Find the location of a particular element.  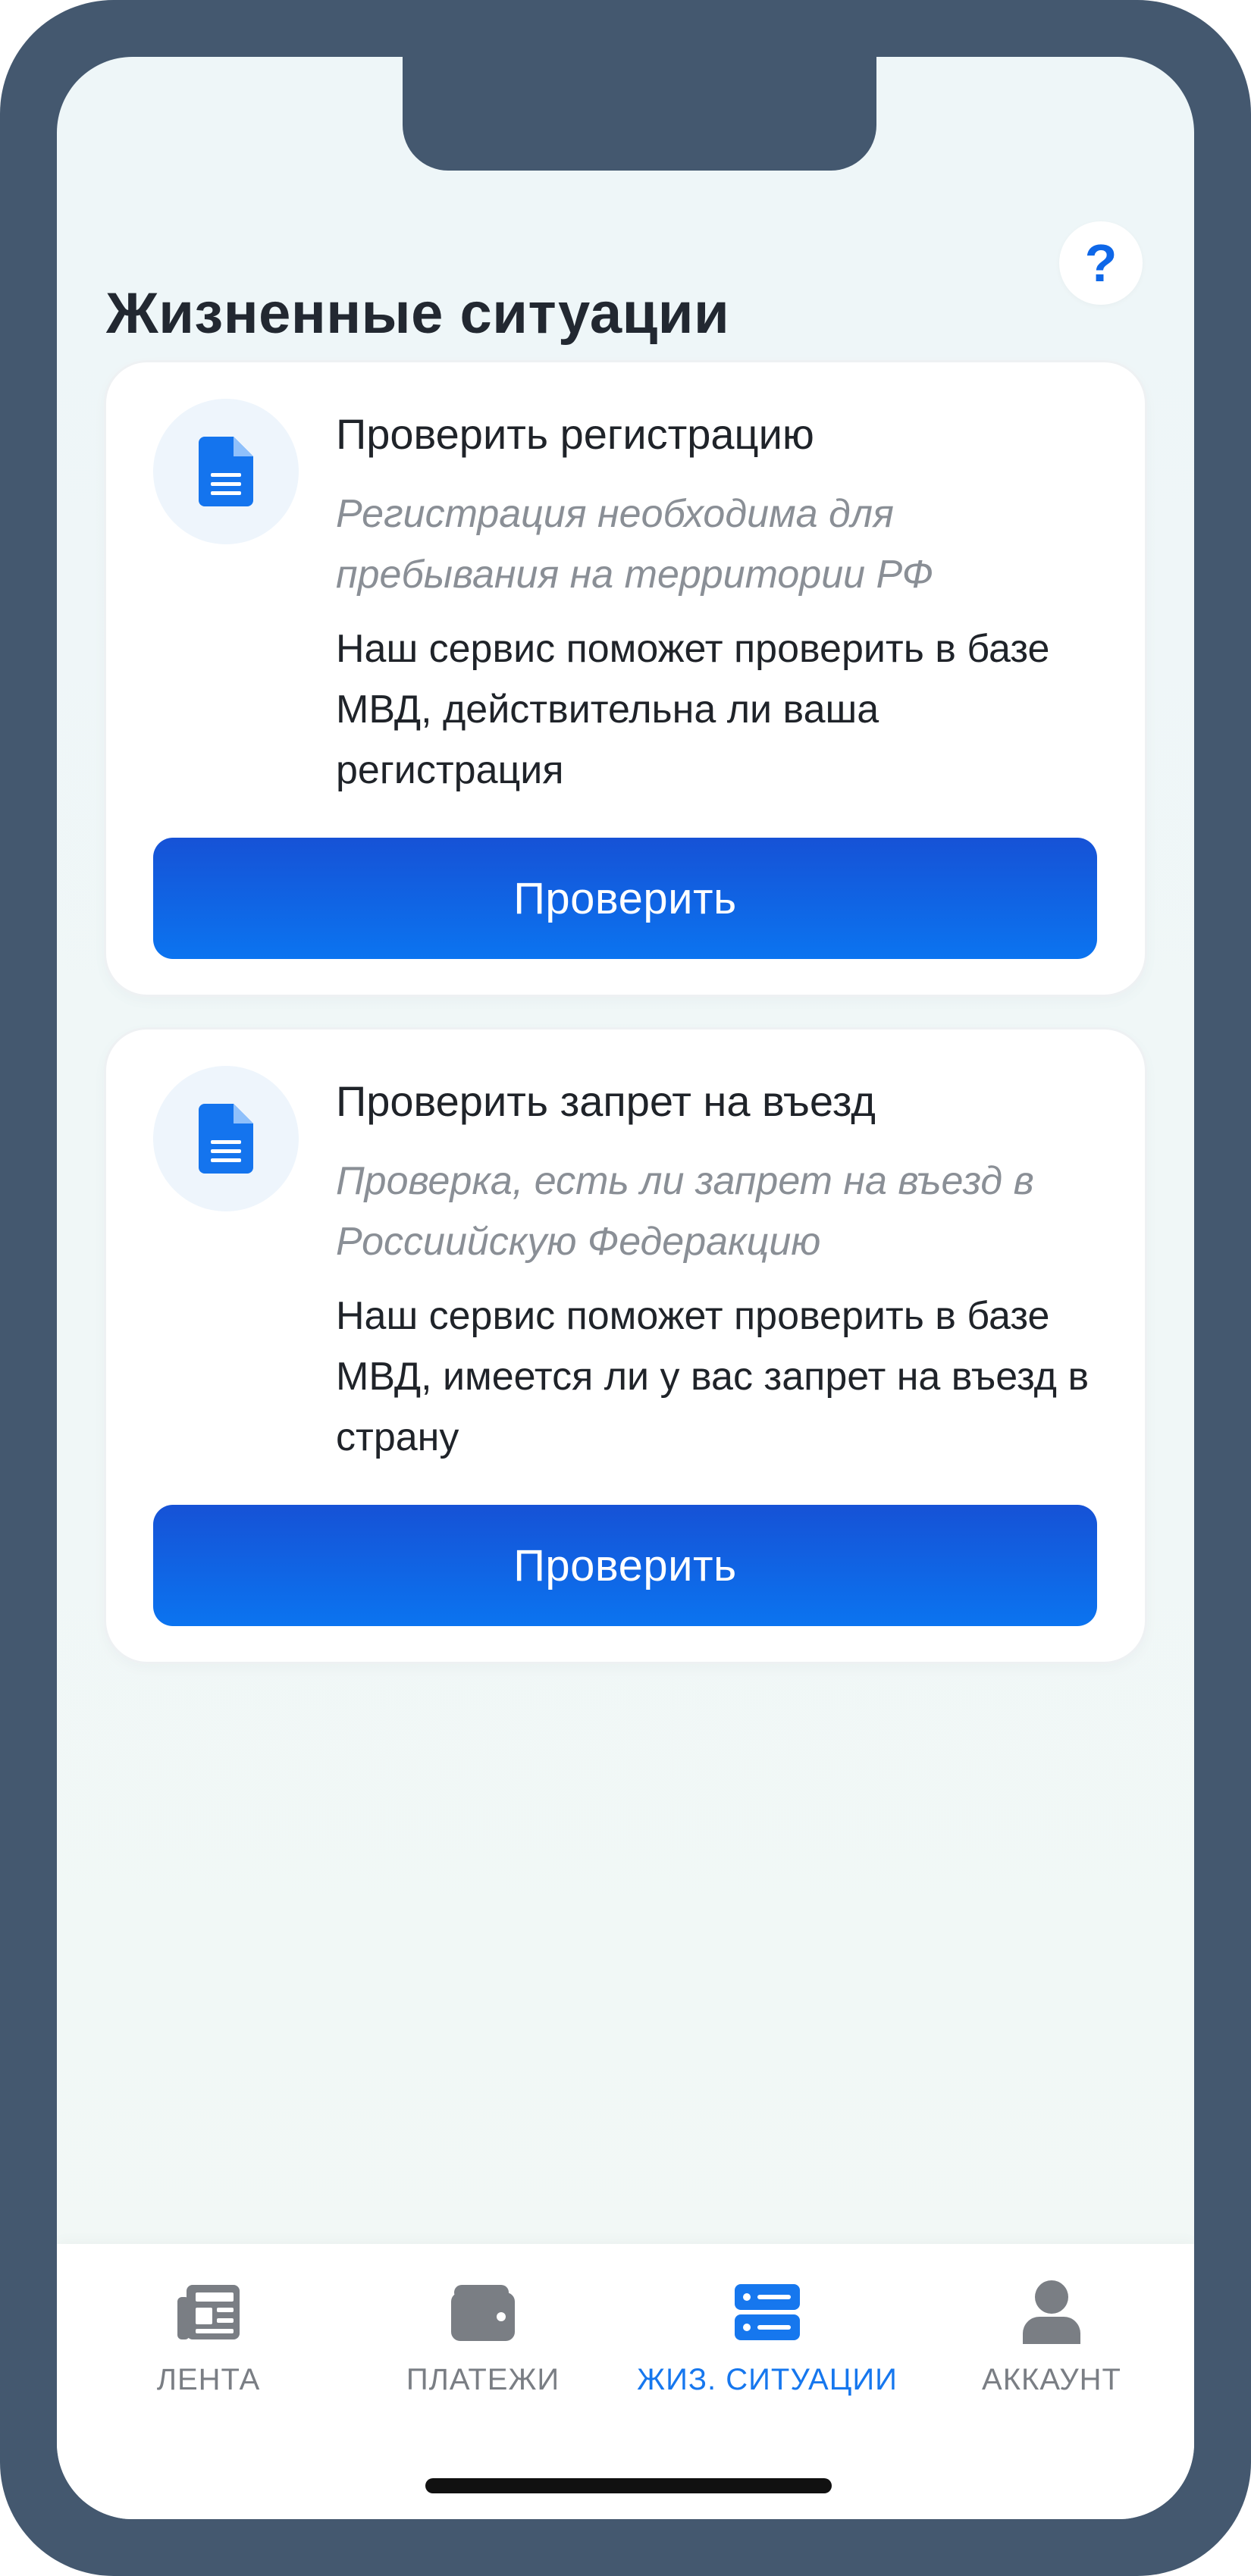

tab-feed: ЛЕНТА is located at coordinates (208, 2343).